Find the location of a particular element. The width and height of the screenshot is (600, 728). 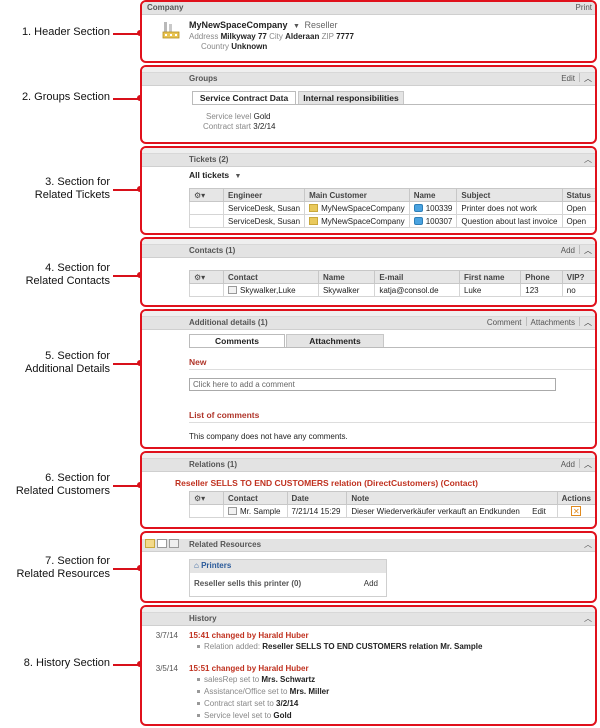

edit-link: Edit is located at coordinates (568, 78).